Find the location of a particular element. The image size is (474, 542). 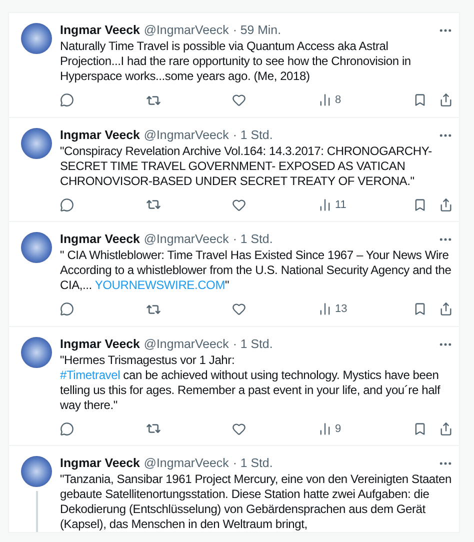

views-button: 8 is located at coordinates (330, 100).